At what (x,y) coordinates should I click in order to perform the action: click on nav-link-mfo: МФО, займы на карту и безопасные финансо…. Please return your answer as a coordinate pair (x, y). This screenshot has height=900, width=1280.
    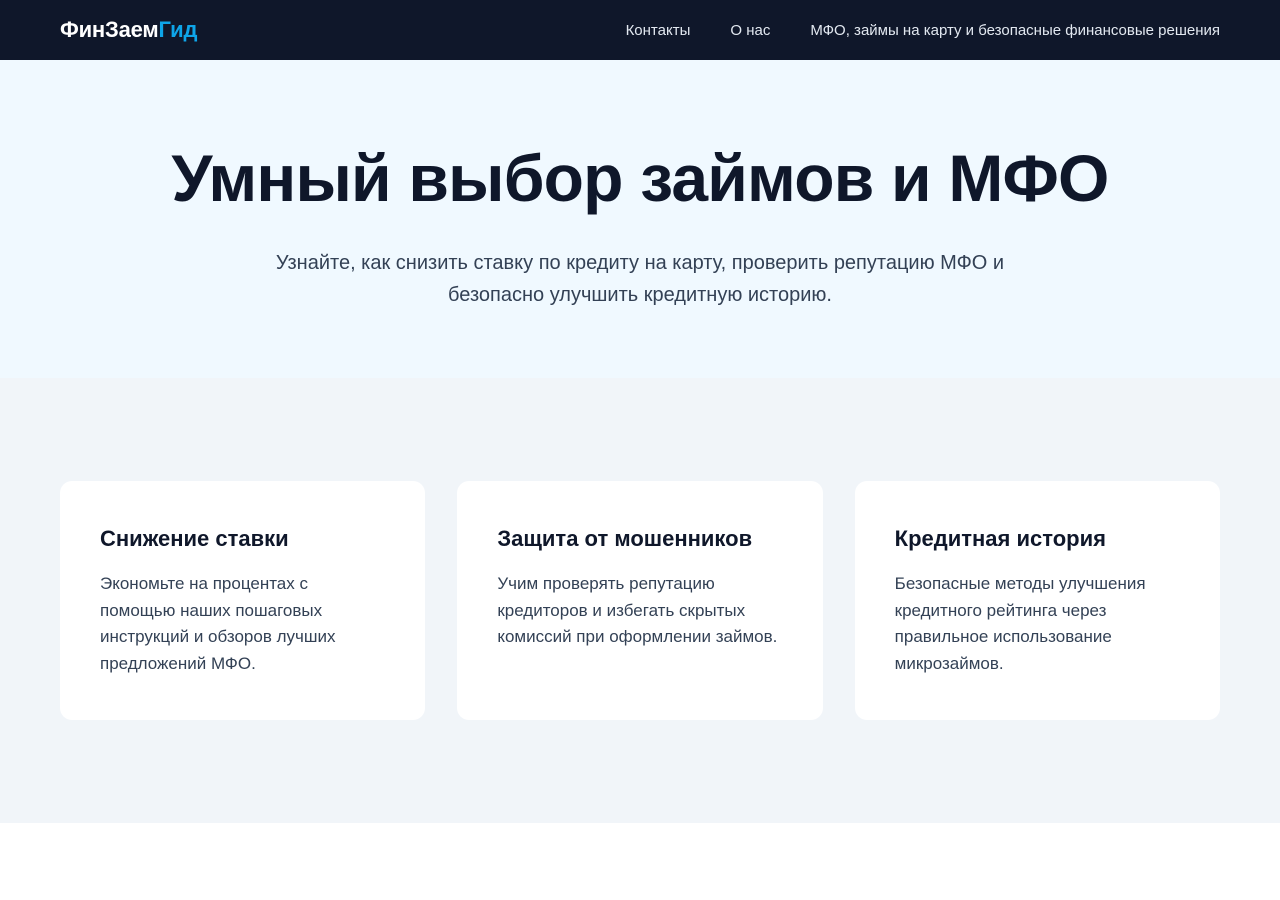
    Looking at the image, I should click on (1015, 30).